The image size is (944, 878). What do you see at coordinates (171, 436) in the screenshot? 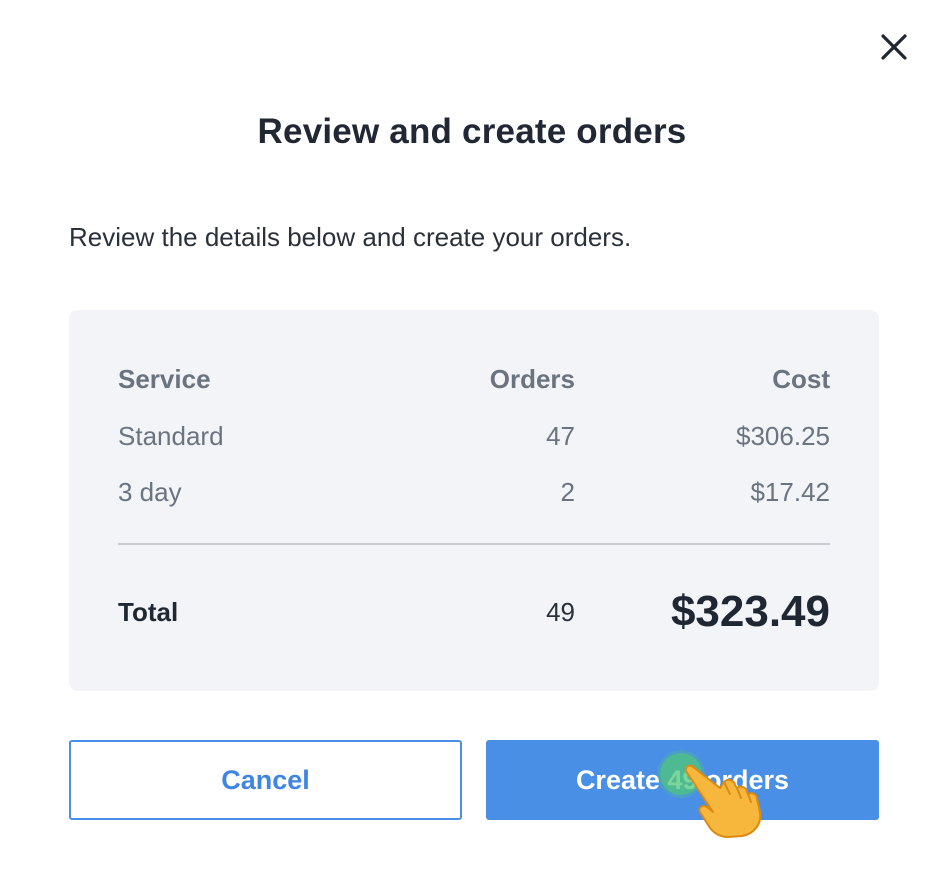
I see `row-service: Standard` at bounding box center [171, 436].